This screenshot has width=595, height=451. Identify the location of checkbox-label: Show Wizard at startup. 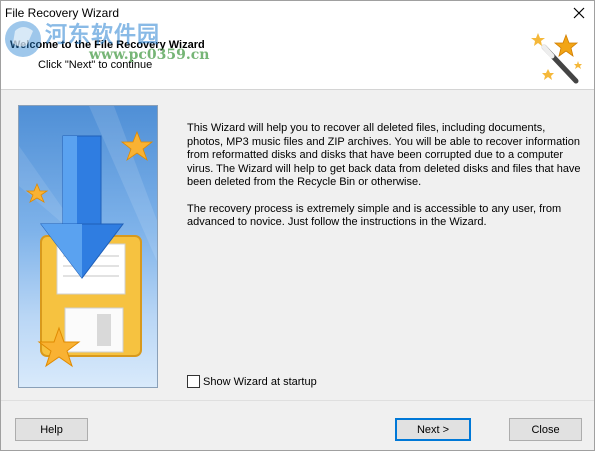
(260, 381).